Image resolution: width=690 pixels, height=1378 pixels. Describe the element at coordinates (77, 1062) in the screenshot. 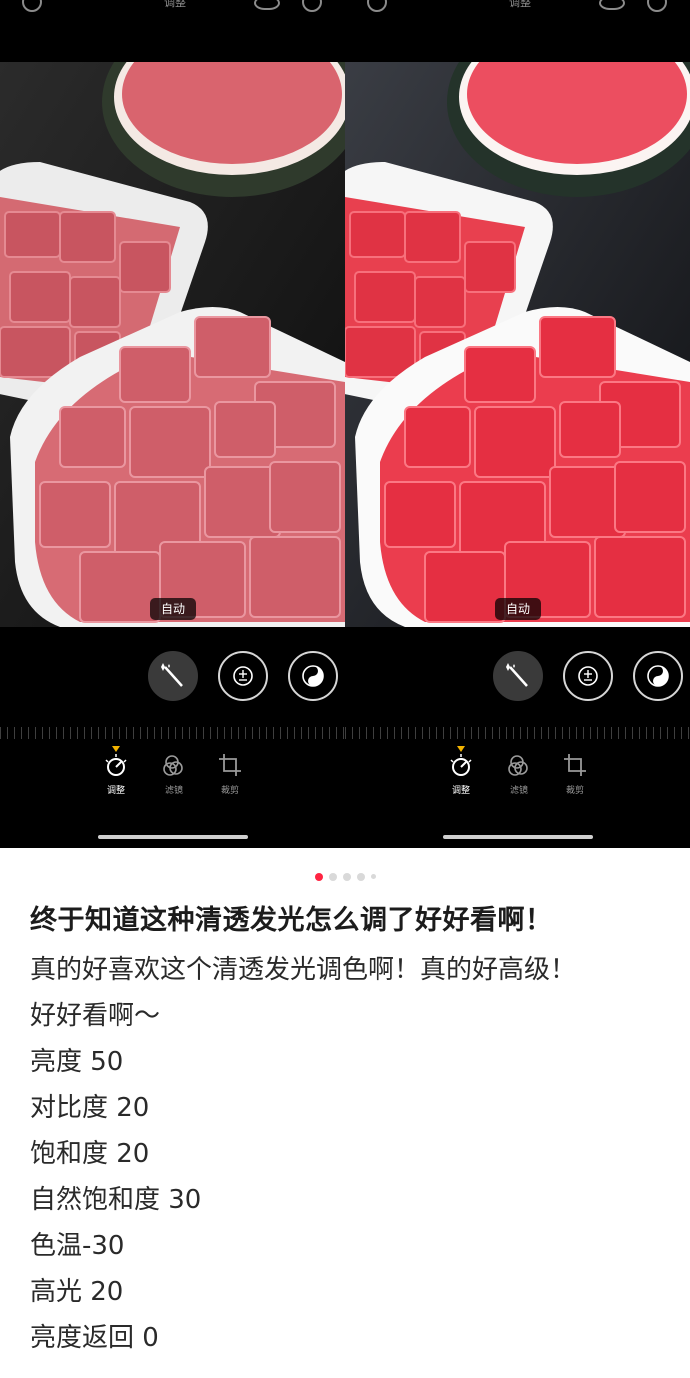

I see `post-line: 亮度 50` at that location.